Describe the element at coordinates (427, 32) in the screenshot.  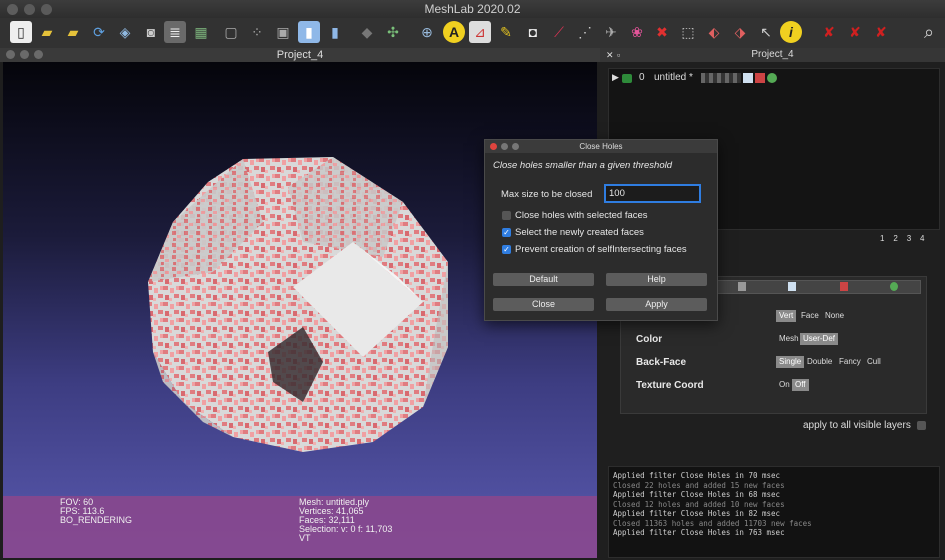
I see `trackball-icon: ⊕` at that location.